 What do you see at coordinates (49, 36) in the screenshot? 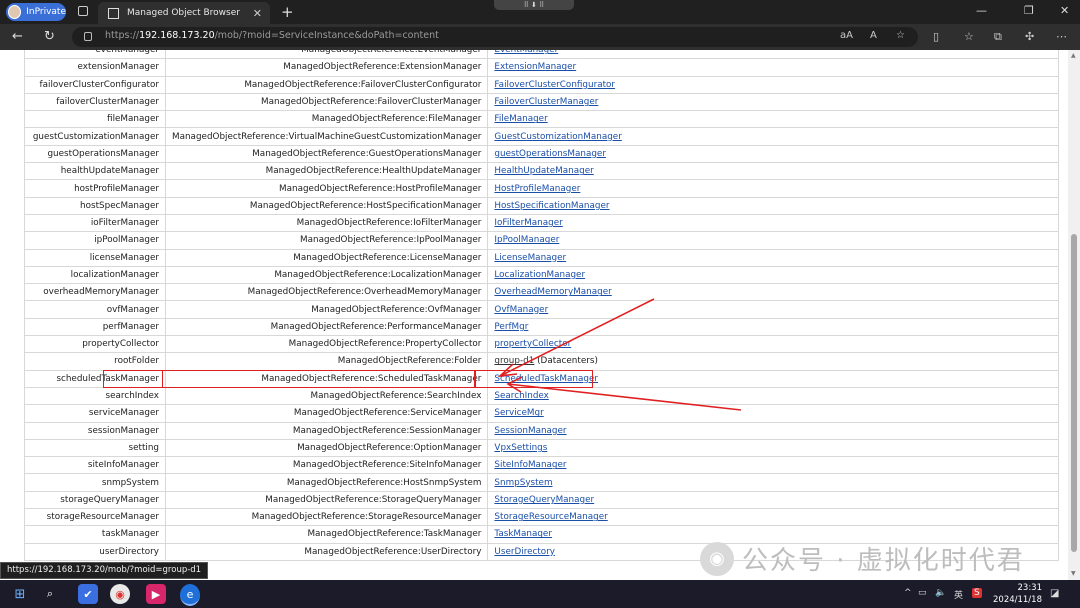
I see `refresh-icon: ↻` at bounding box center [49, 36].